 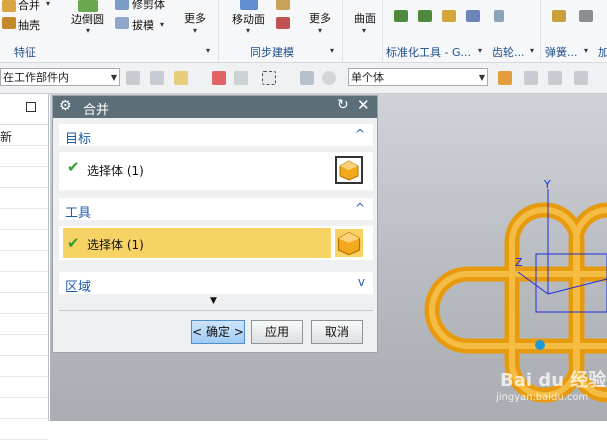 I want to click on more-button-sync: 更多, so click(x=320, y=18).